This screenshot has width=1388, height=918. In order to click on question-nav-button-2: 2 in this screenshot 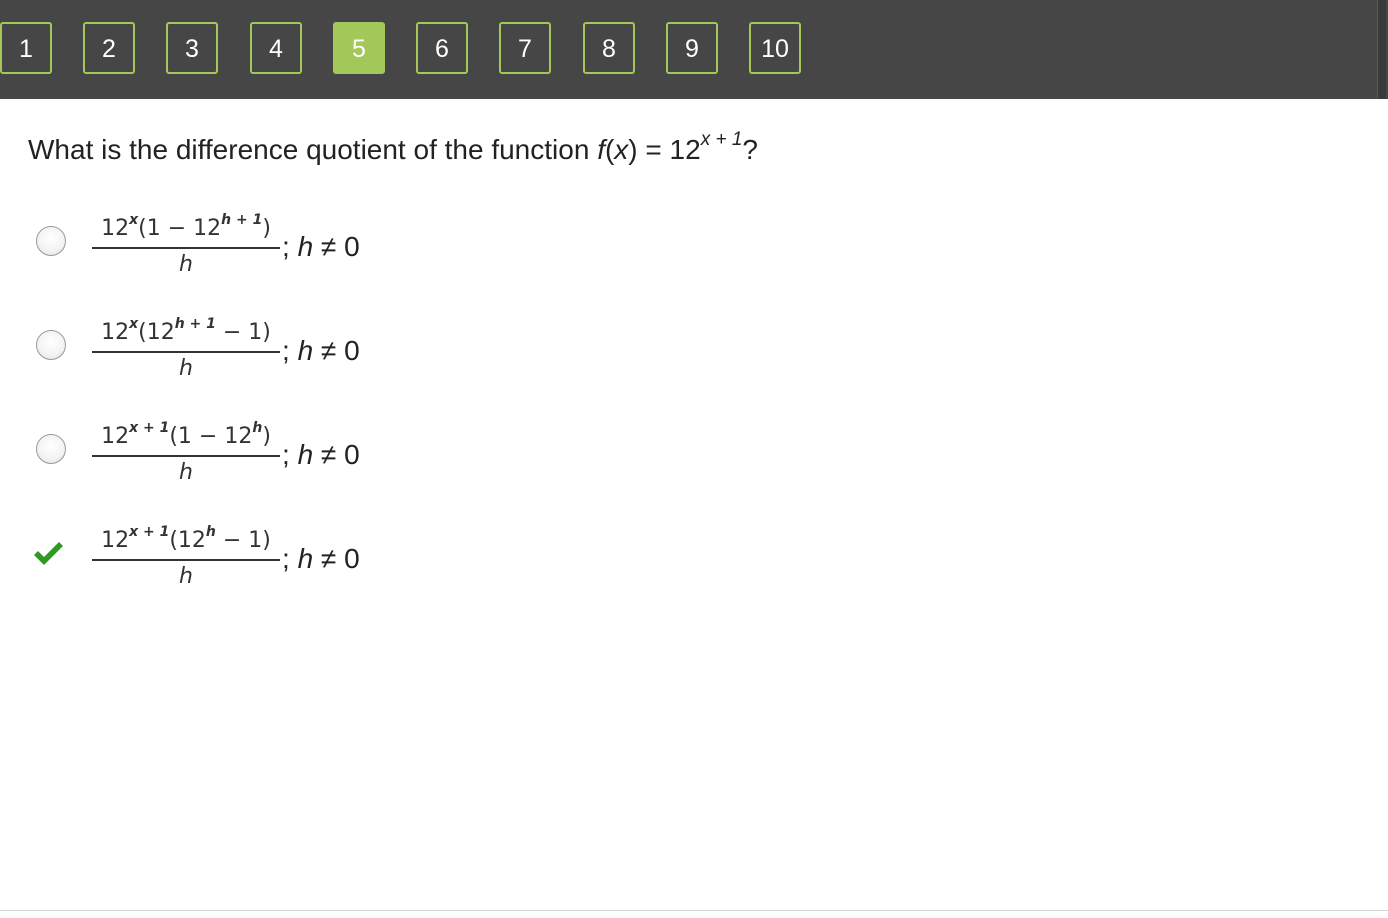, I will do `click(109, 48)`.